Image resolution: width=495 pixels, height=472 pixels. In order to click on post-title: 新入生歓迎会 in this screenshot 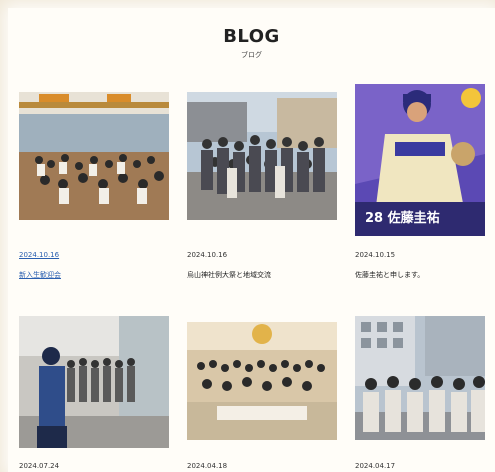, I will do `click(40, 275)`.